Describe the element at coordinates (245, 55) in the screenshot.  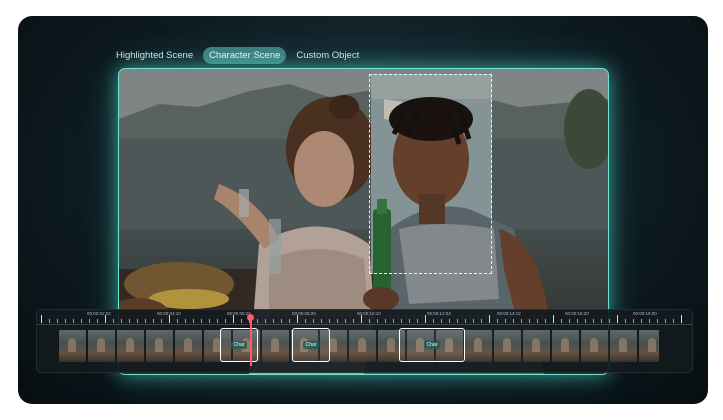
I see `tab-character-scene: Character Scene` at that location.